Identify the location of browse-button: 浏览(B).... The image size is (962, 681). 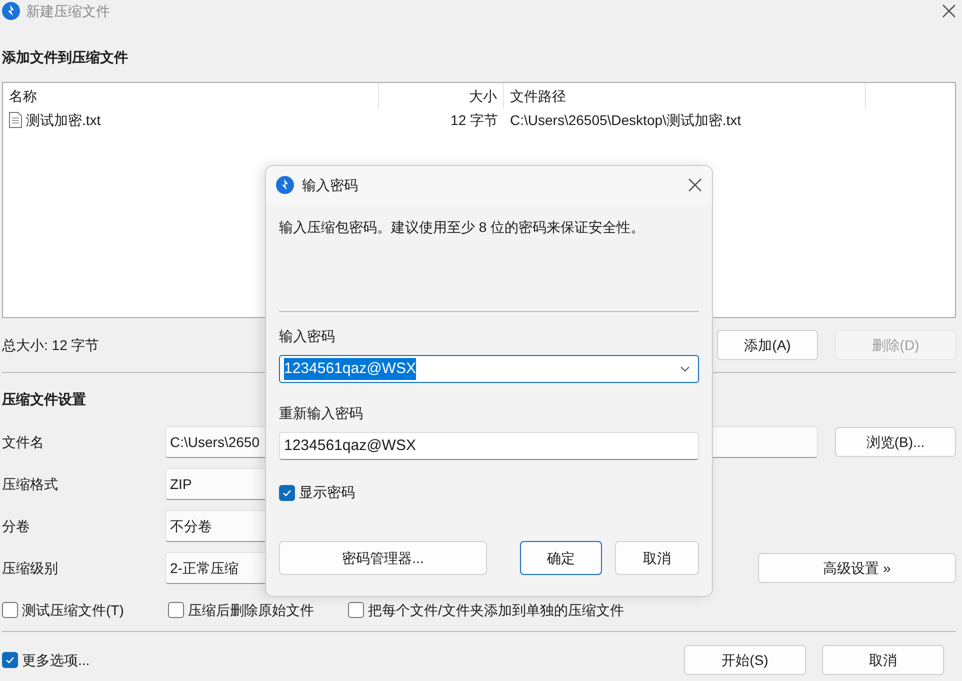
(895, 442).